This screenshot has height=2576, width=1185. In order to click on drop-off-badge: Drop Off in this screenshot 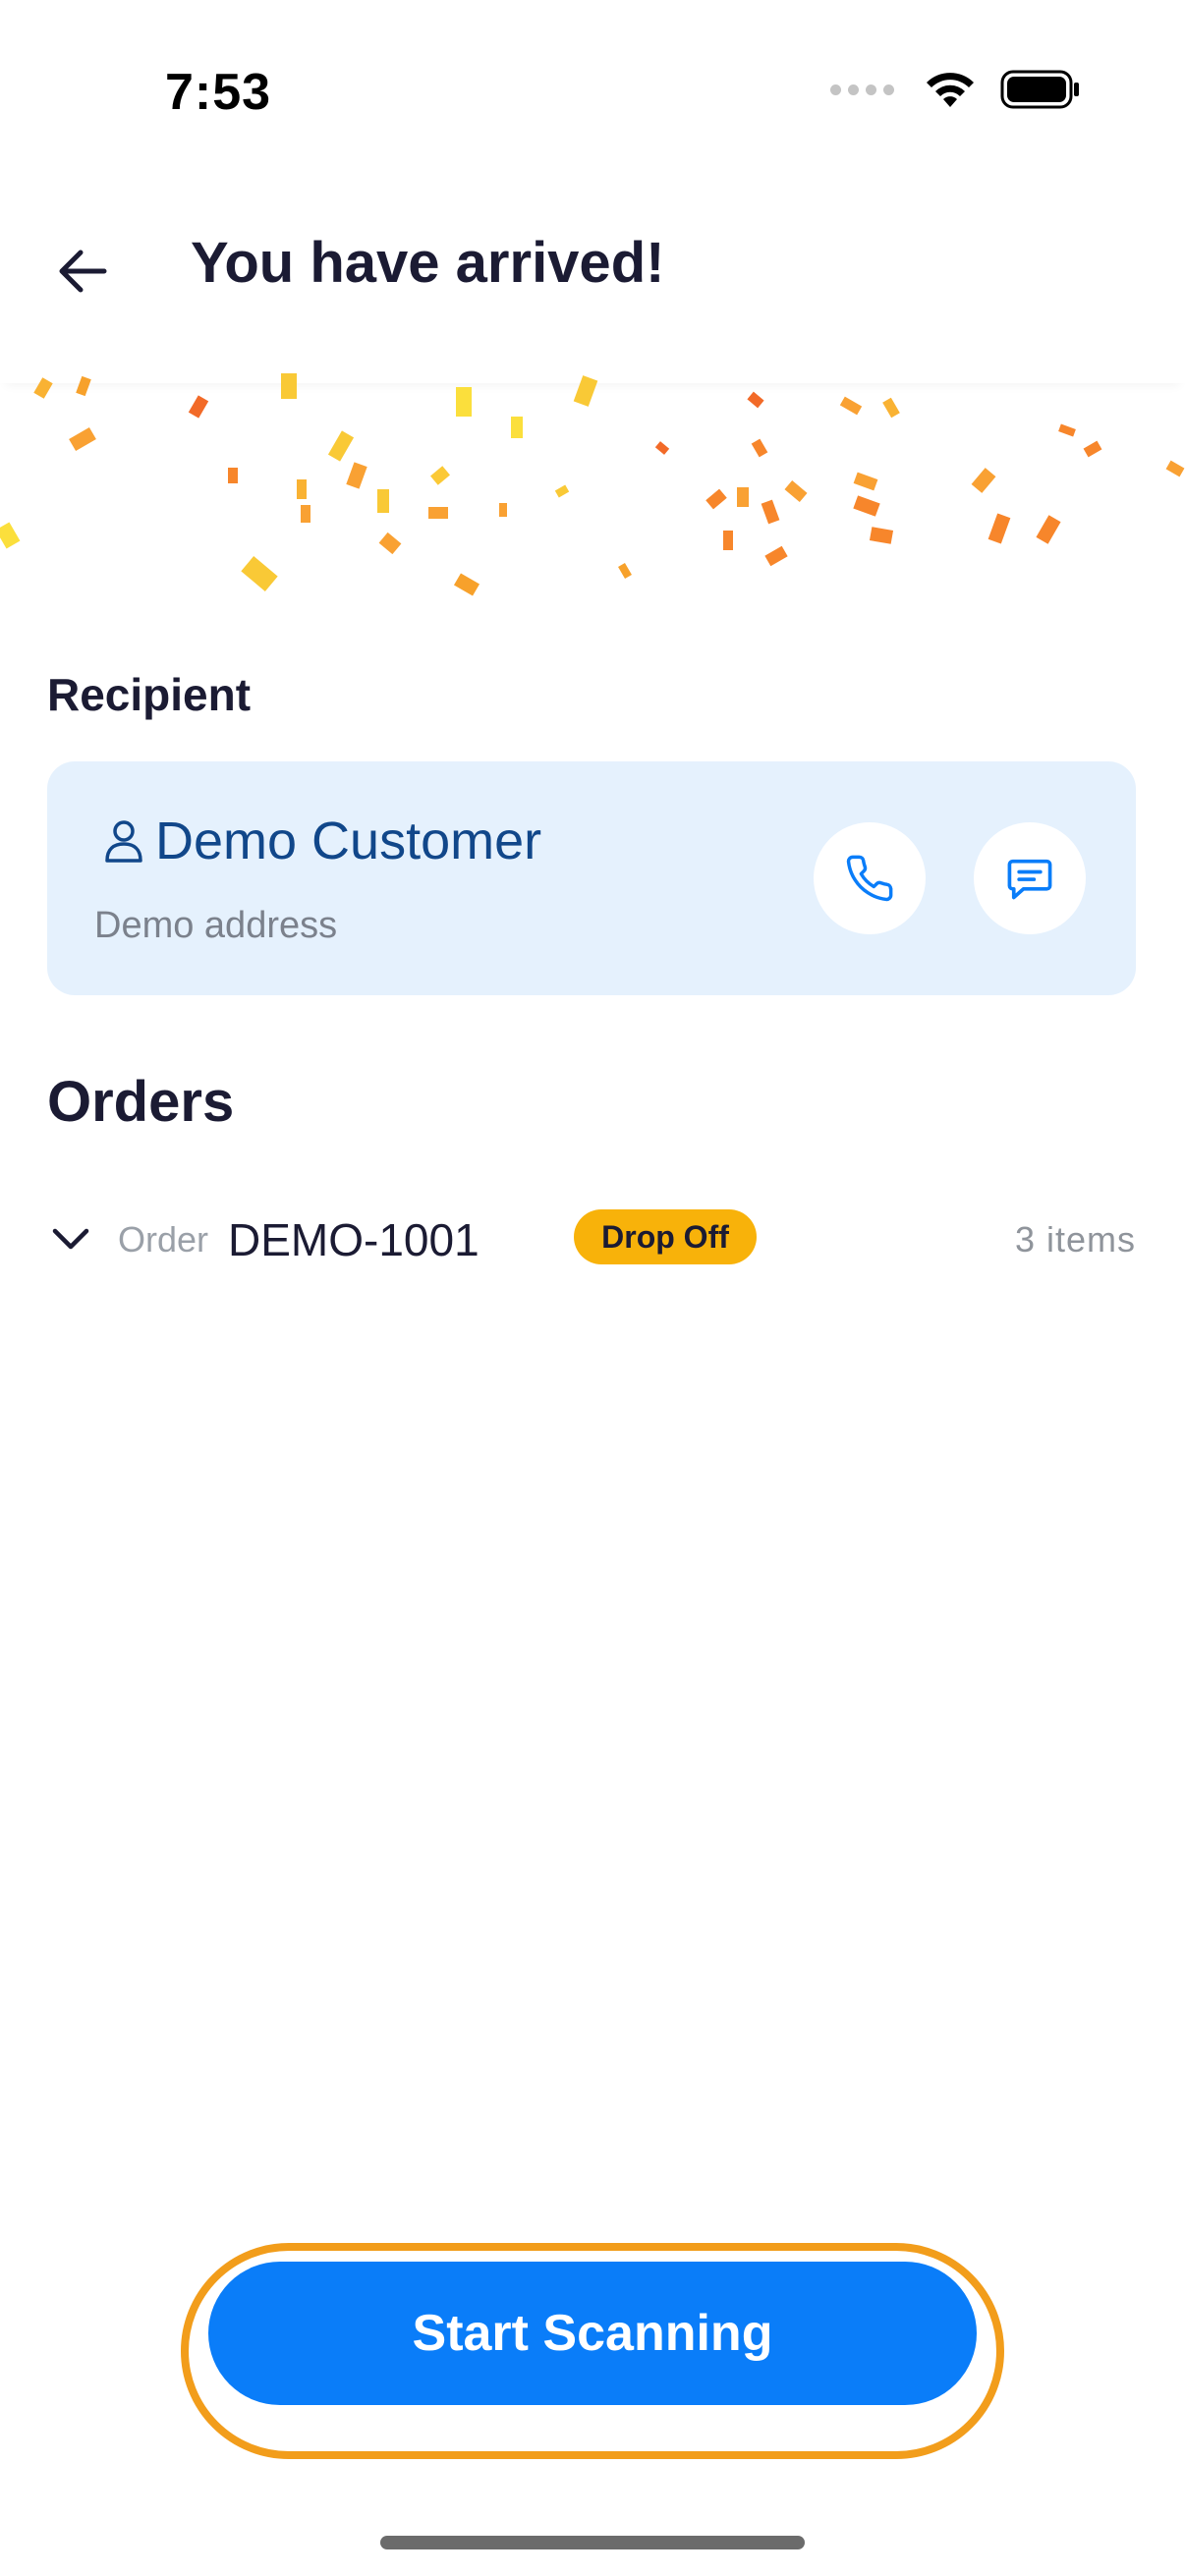, I will do `click(666, 1236)`.